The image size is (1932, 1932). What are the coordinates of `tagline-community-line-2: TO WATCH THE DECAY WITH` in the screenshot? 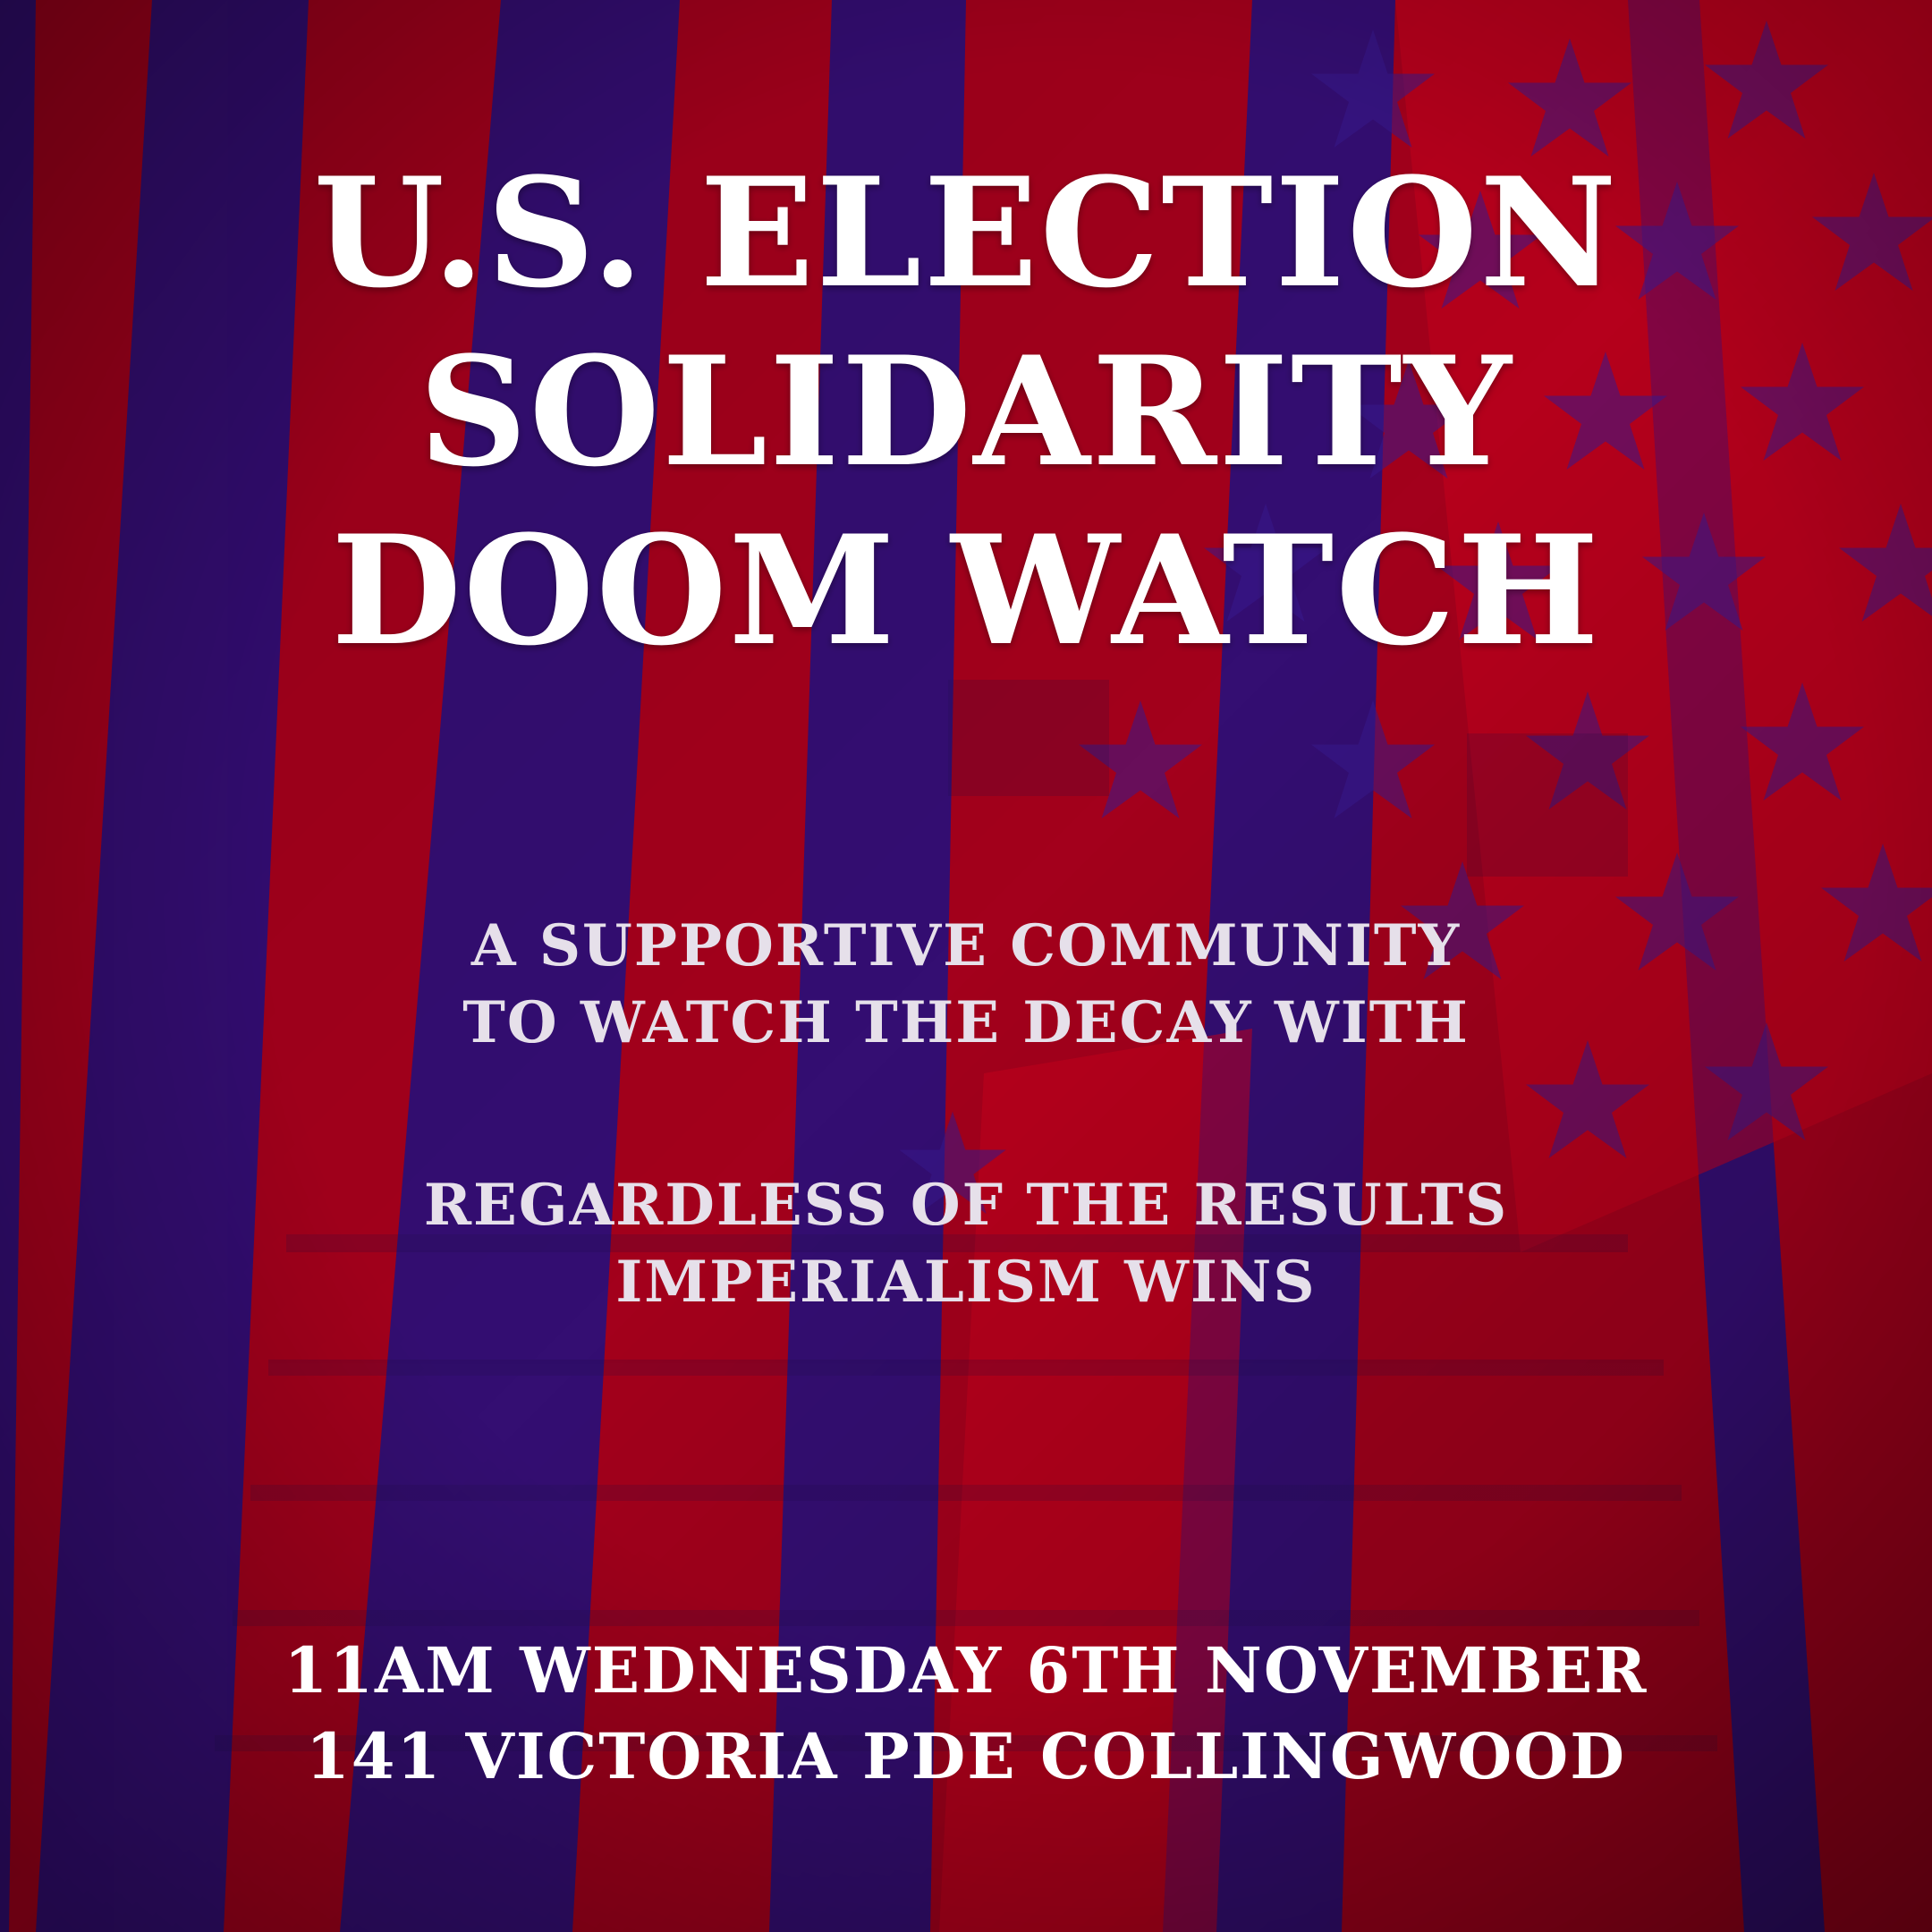 It's located at (966, 1022).